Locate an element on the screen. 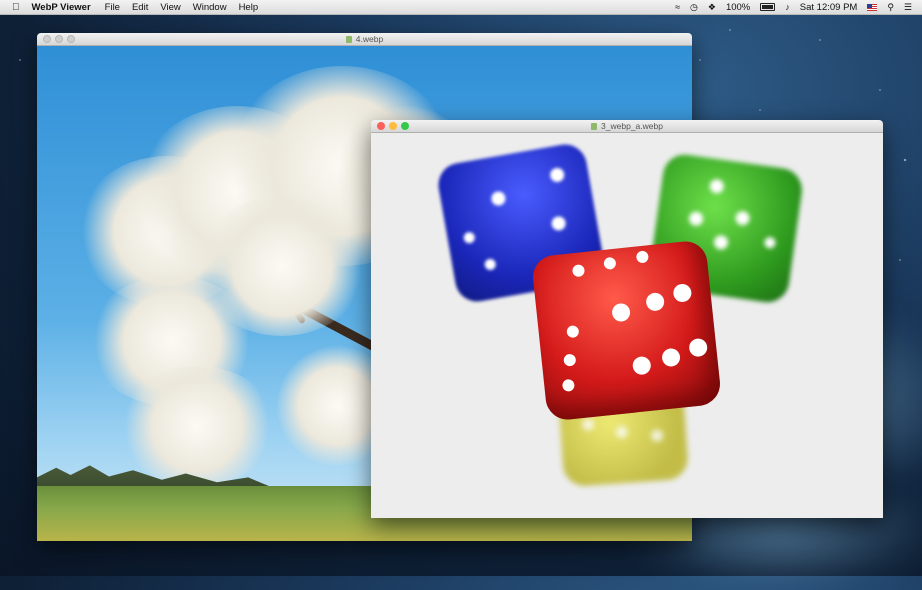  menu-window: Window is located at coordinates (210, 7).